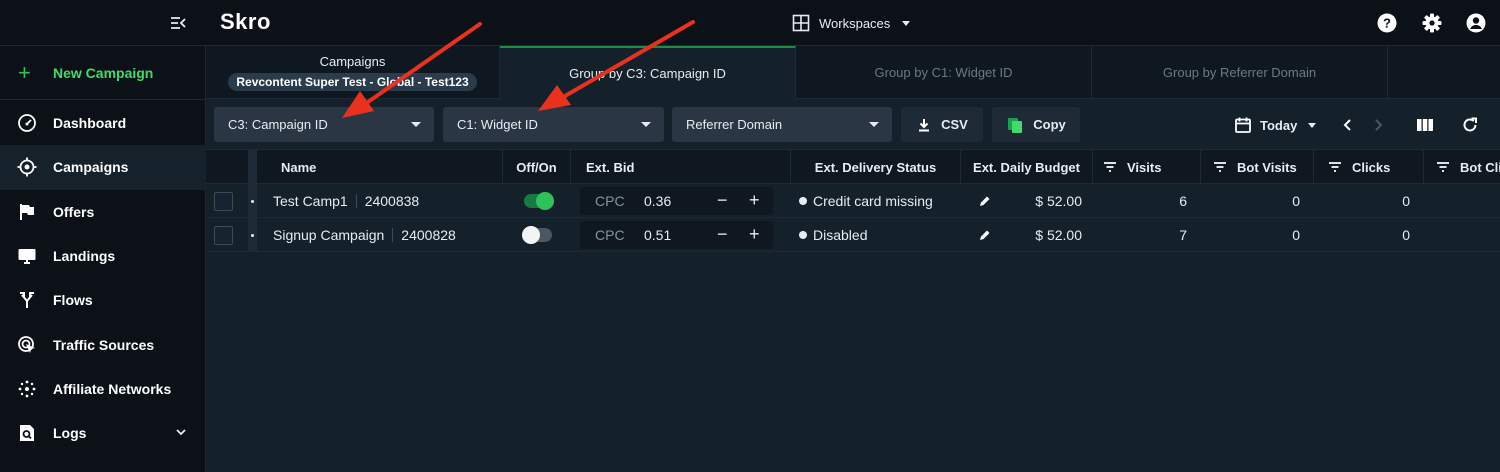  Describe the element at coordinates (1058, 201) in the screenshot. I see `daily-budget: $ 52.00` at that location.